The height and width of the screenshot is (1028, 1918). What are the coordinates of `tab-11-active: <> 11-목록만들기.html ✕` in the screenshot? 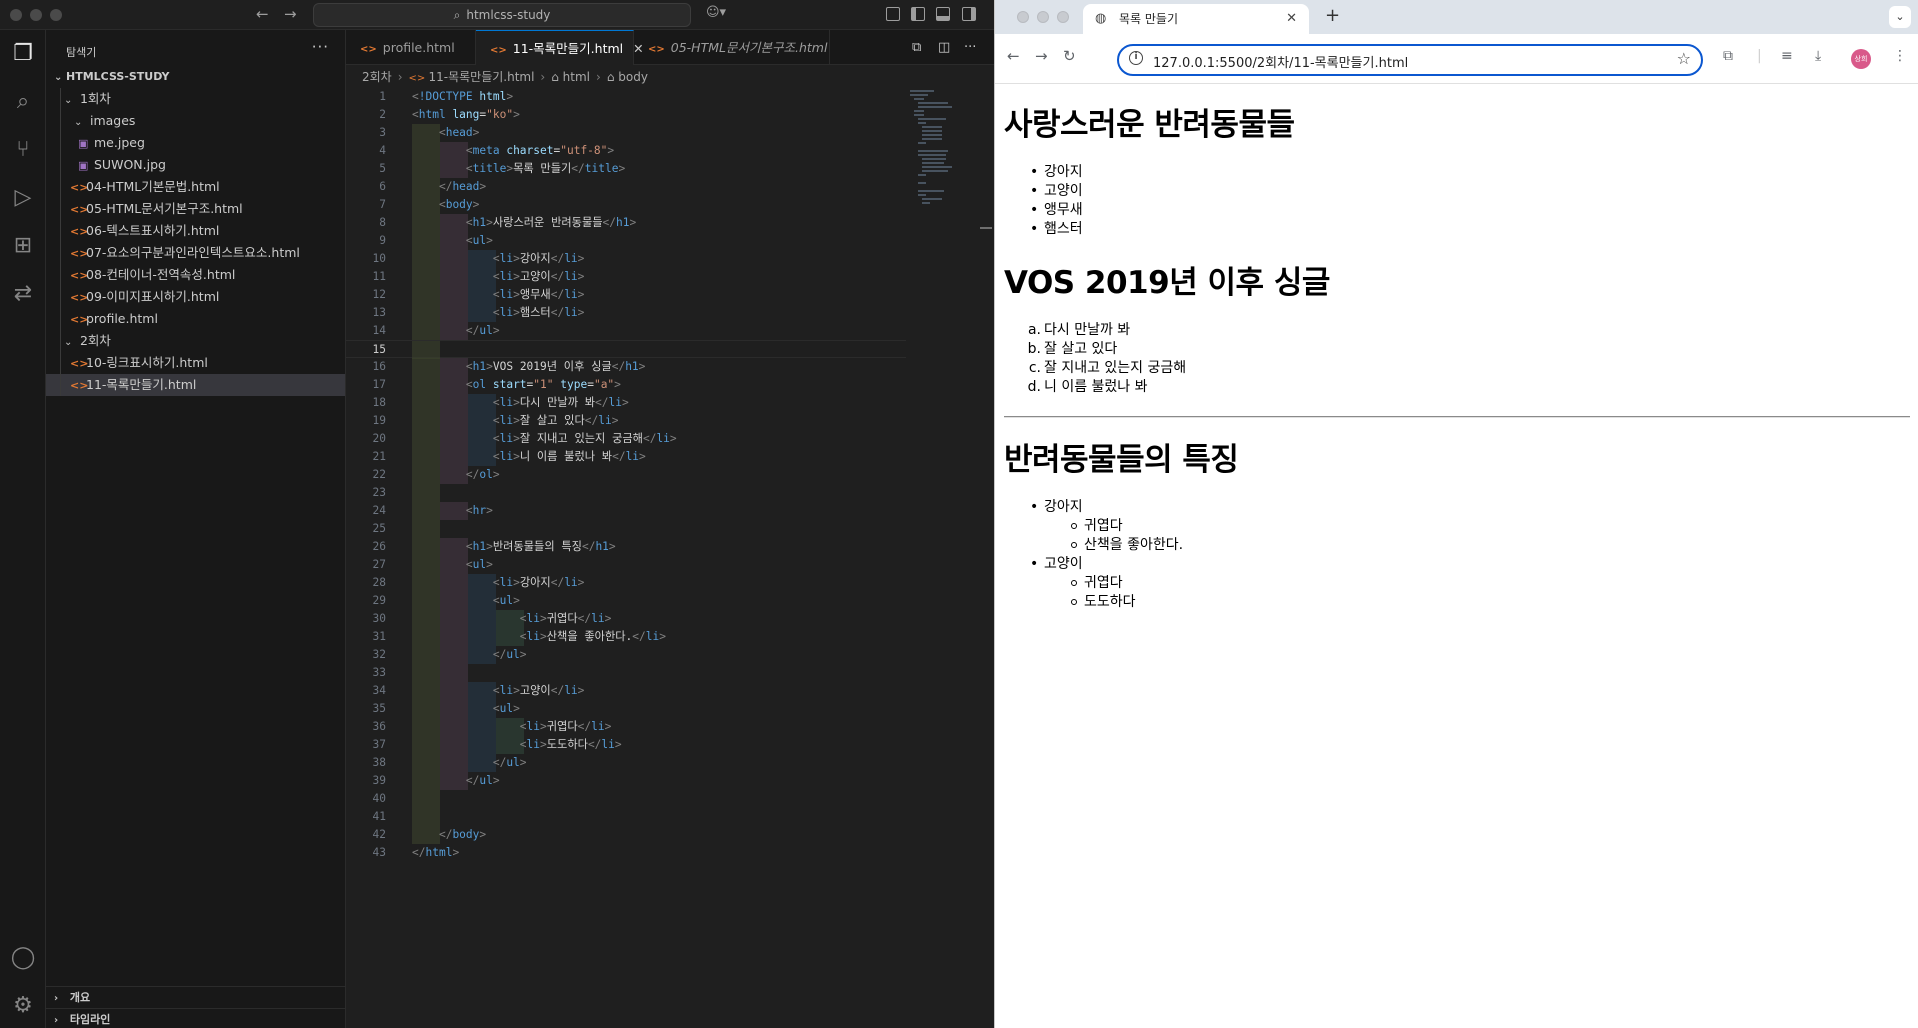 It's located at (560, 47).